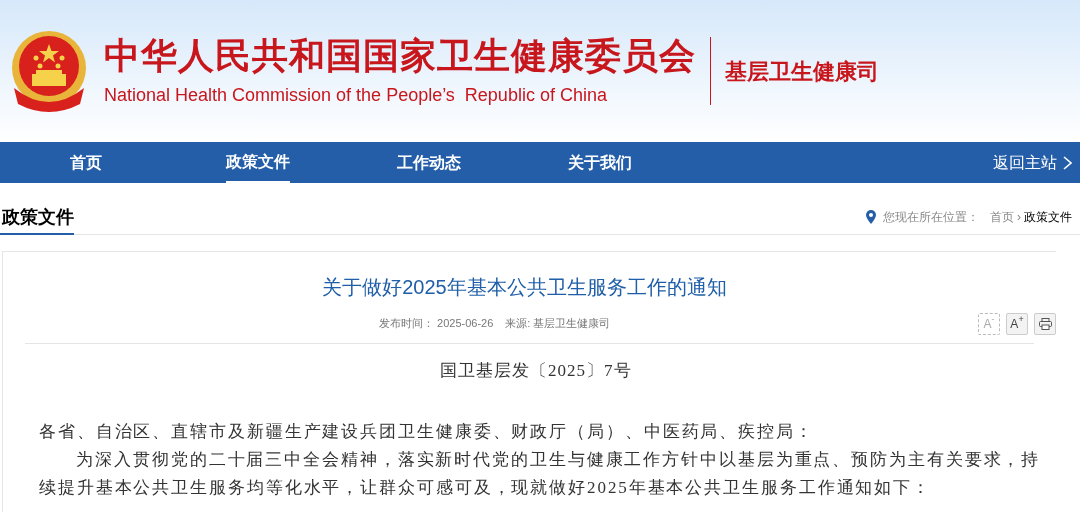 The width and height of the screenshot is (1080, 512). What do you see at coordinates (1002, 217) in the screenshot?
I see `breadcrumb-link: 首页` at bounding box center [1002, 217].